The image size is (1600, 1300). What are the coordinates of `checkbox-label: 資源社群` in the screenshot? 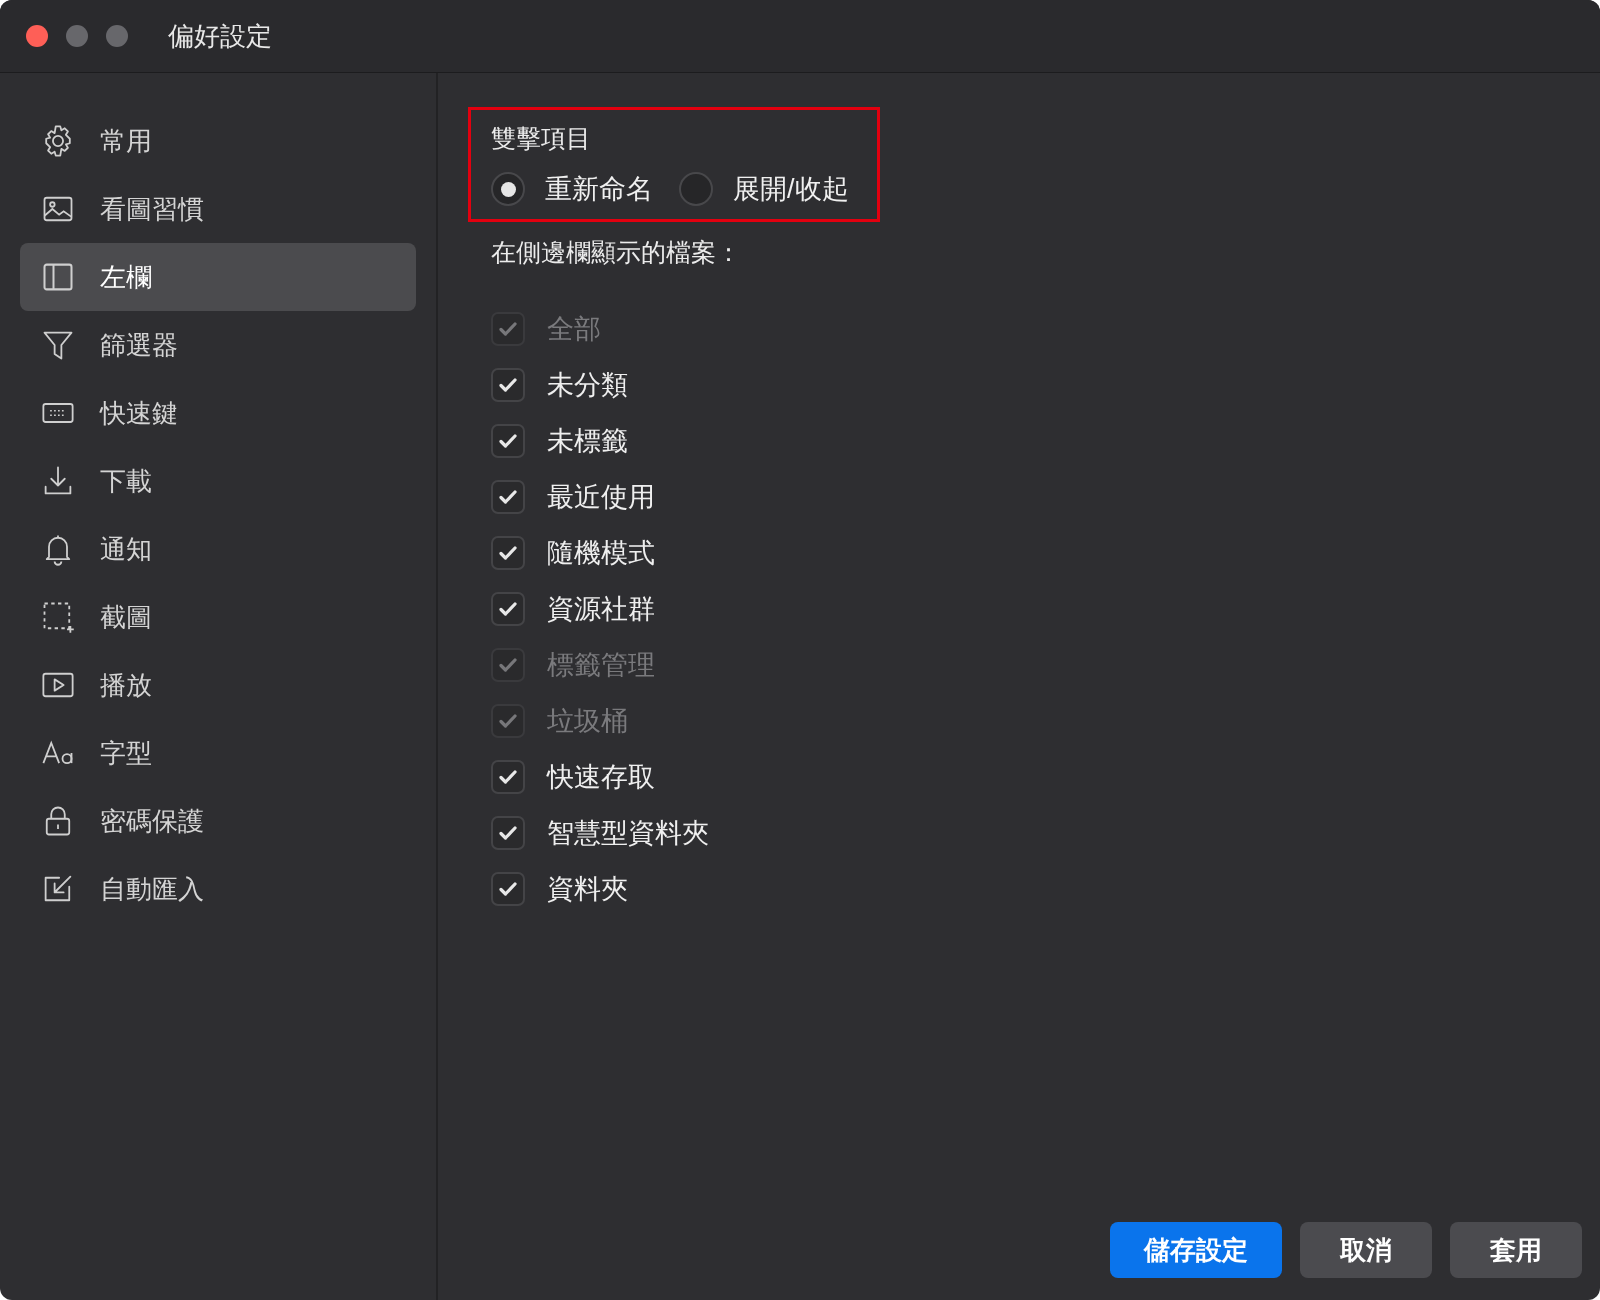 It's located at (601, 609).